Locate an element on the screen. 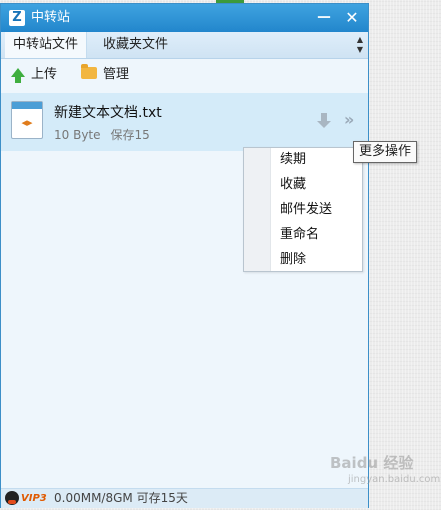  menu-item-renew: 续期 is located at coordinates (293, 160).